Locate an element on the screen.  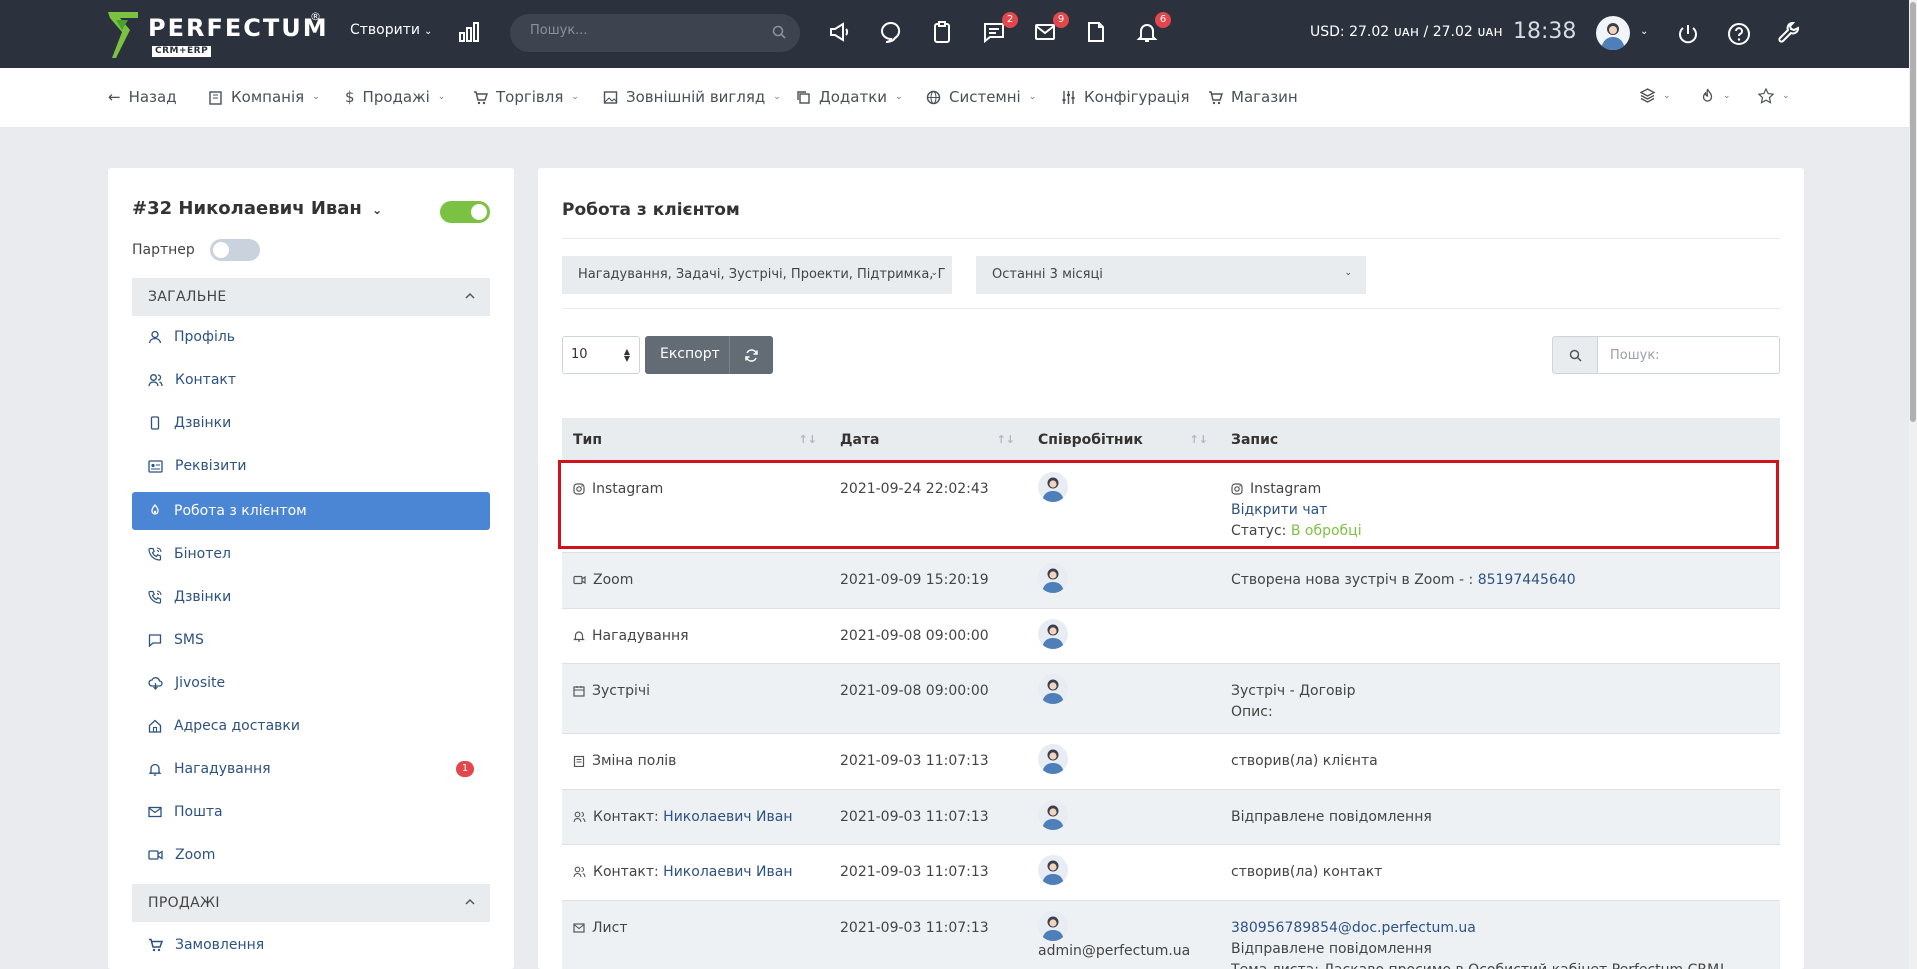
nav-system-label: Системні is located at coordinates (985, 97).